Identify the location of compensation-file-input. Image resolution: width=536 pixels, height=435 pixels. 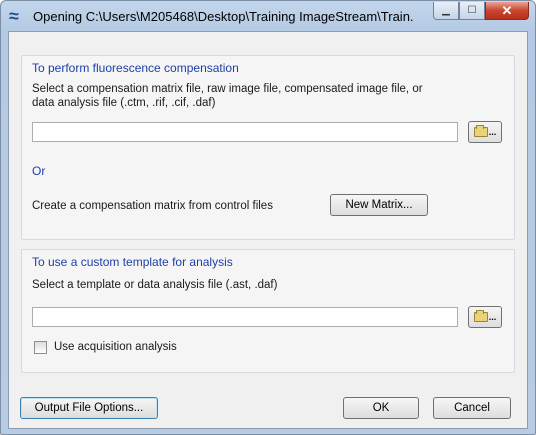
(245, 132).